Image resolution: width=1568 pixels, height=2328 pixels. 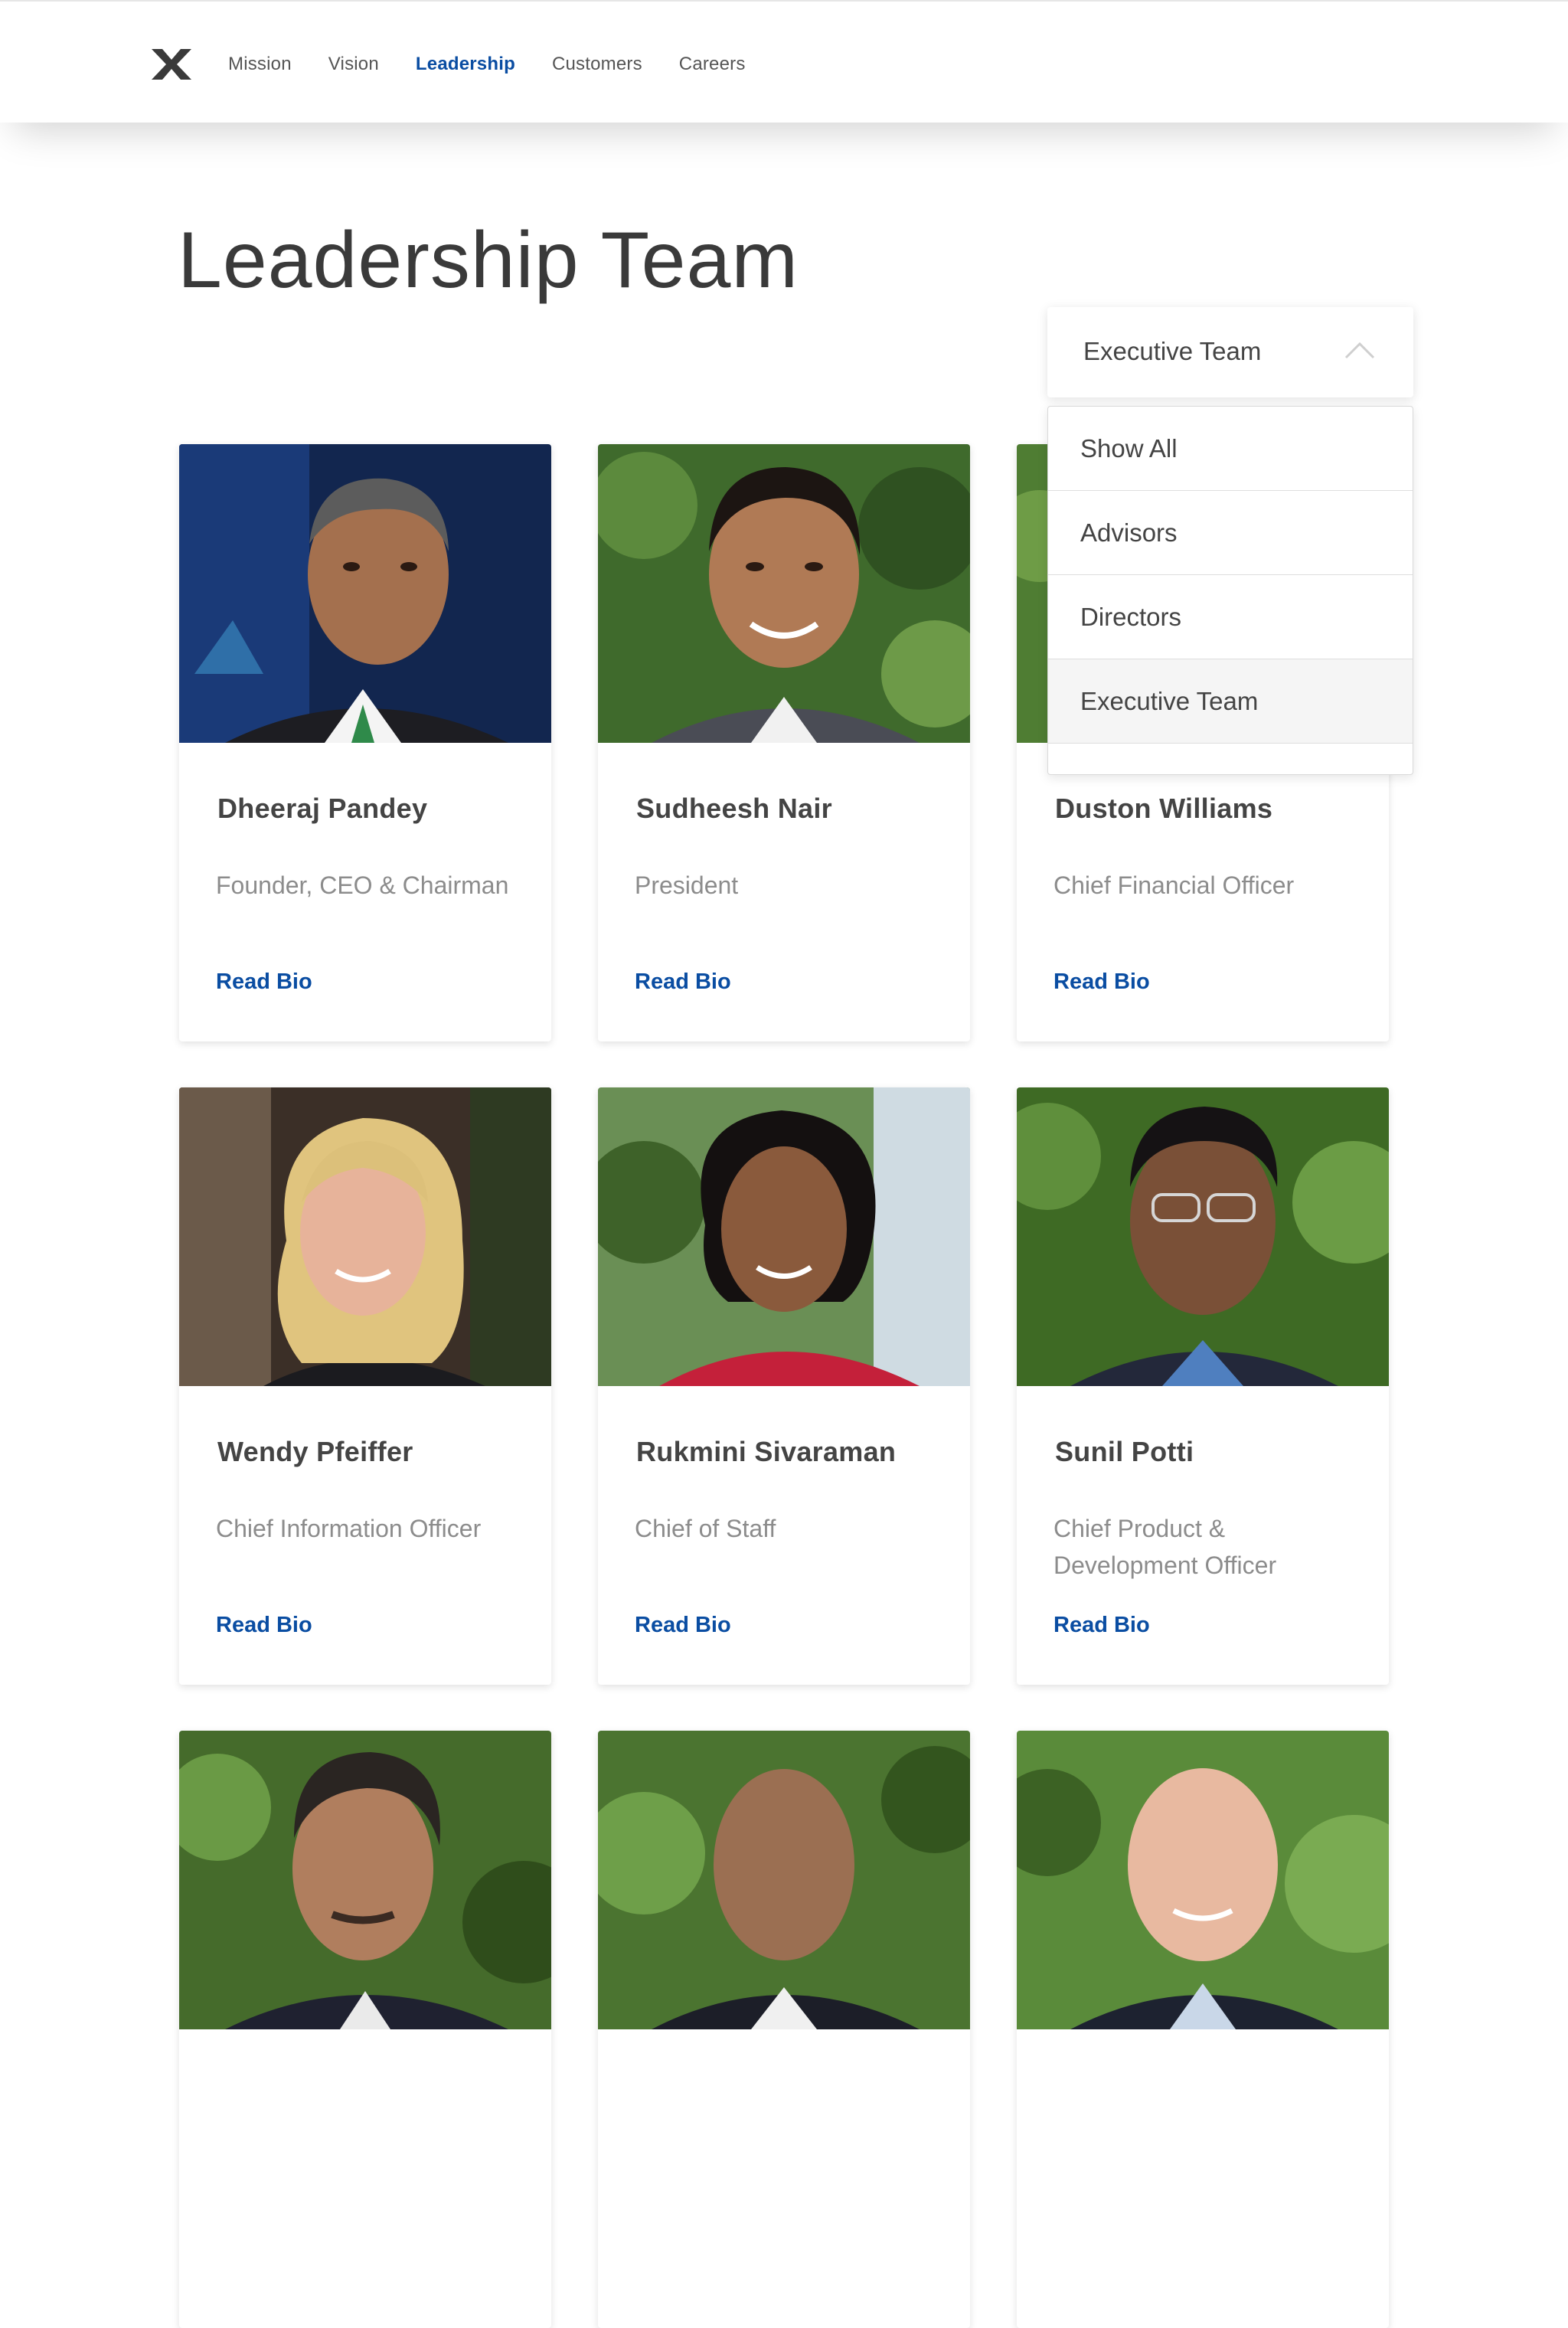 What do you see at coordinates (1230, 701) in the screenshot?
I see `menu-item-executive-team: Executive Team` at bounding box center [1230, 701].